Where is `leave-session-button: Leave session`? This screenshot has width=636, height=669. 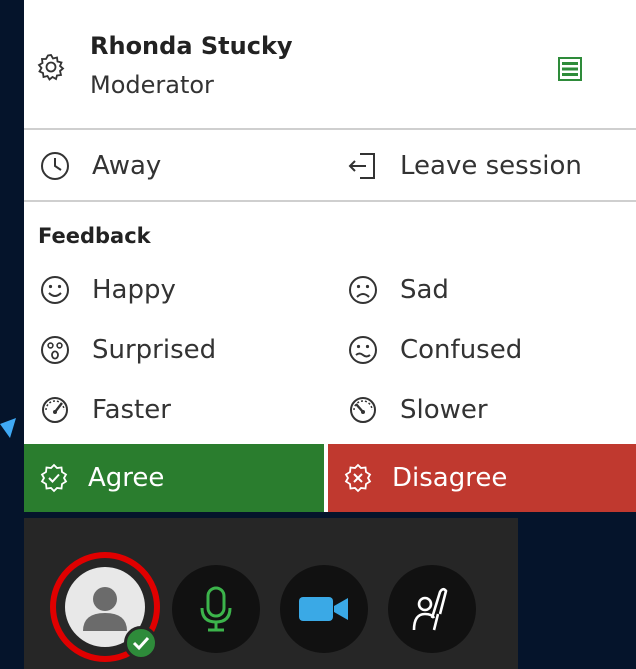 leave-session-button: Leave session is located at coordinates (464, 166).